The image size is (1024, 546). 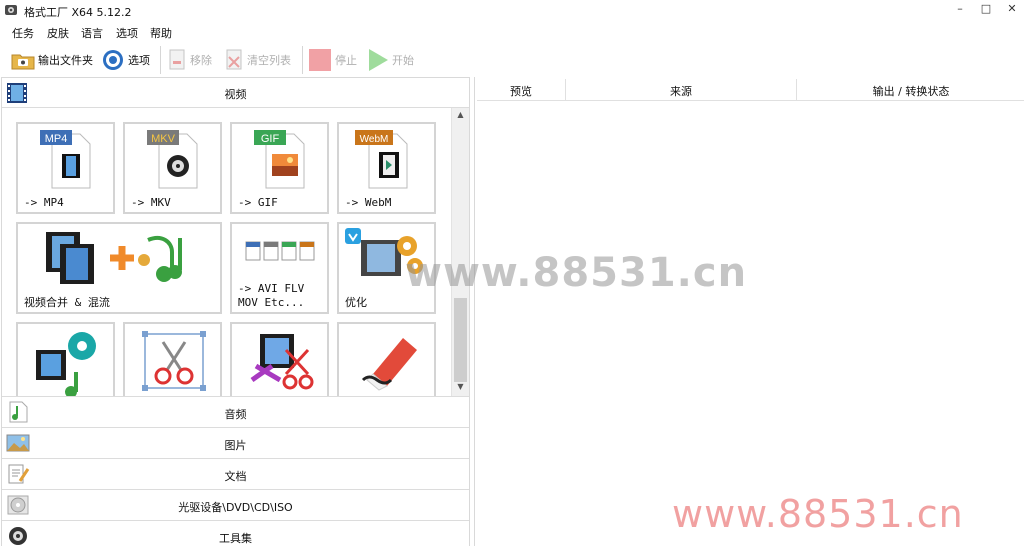 I want to click on clear-list-button: 清空列表, so click(x=257, y=60).